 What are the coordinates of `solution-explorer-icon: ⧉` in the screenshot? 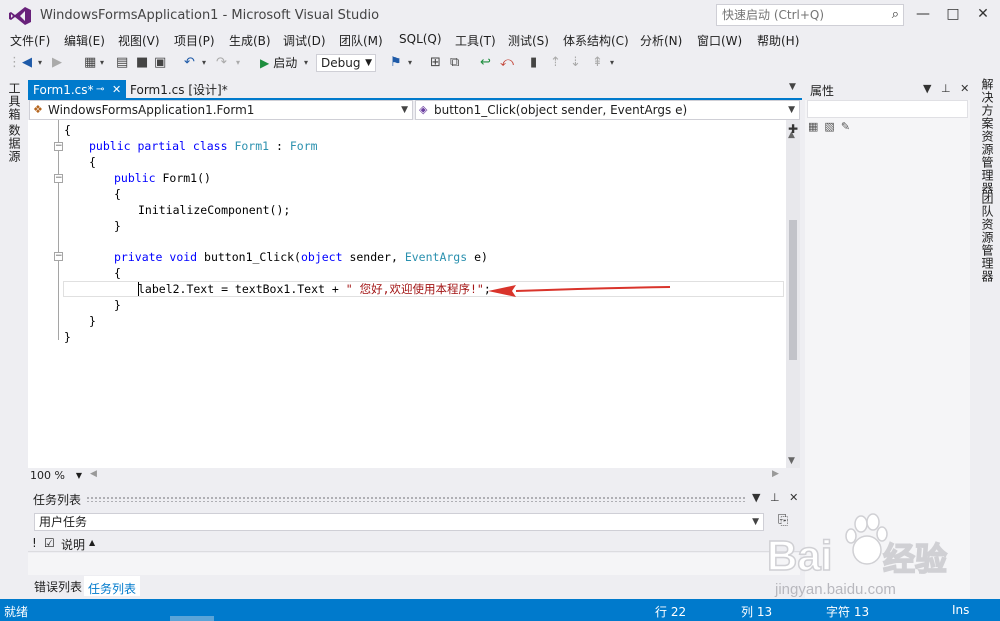 It's located at (454, 63).